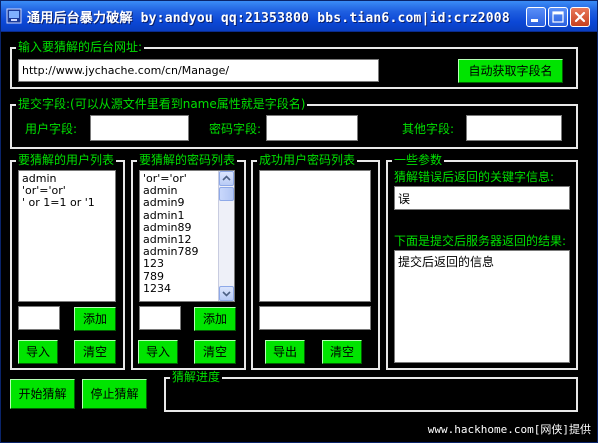 The height and width of the screenshot is (443, 598). What do you see at coordinates (170, 215) in the screenshot?
I see `list-item: admin1` at bounding box center [170, 215].